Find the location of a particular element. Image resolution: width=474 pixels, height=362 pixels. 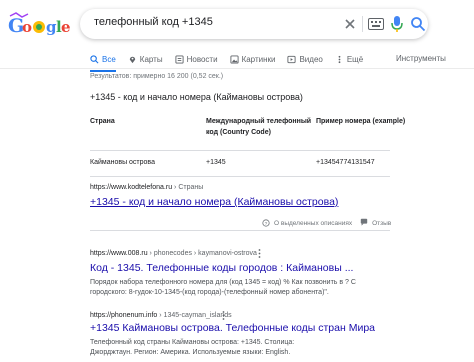

result-url: https://www.kodtelefona.ru › Страны is located at coordinates (146, 187).